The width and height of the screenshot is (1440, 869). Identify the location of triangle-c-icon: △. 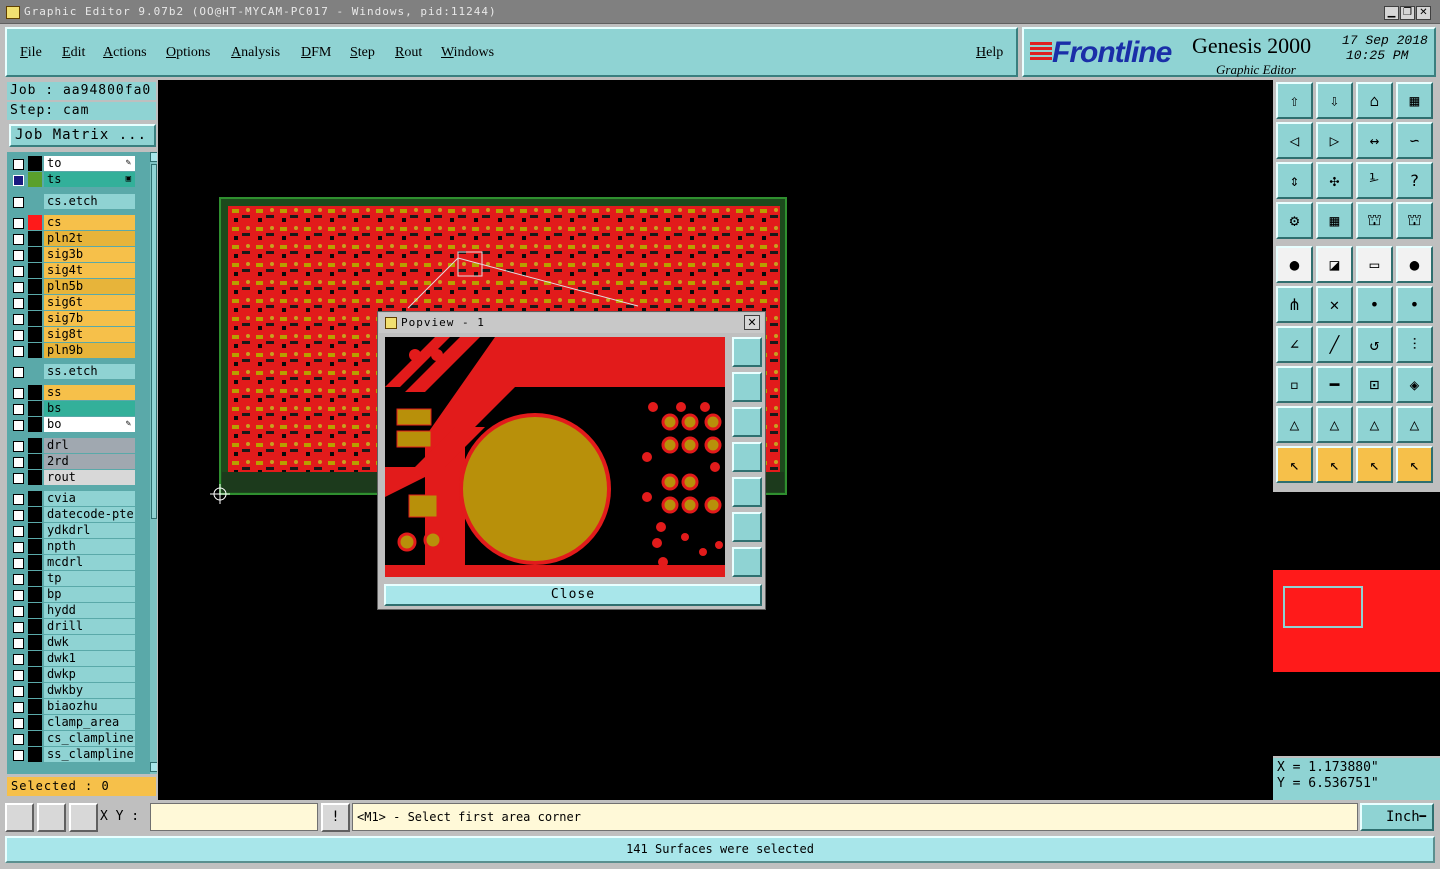
(1374, 424).